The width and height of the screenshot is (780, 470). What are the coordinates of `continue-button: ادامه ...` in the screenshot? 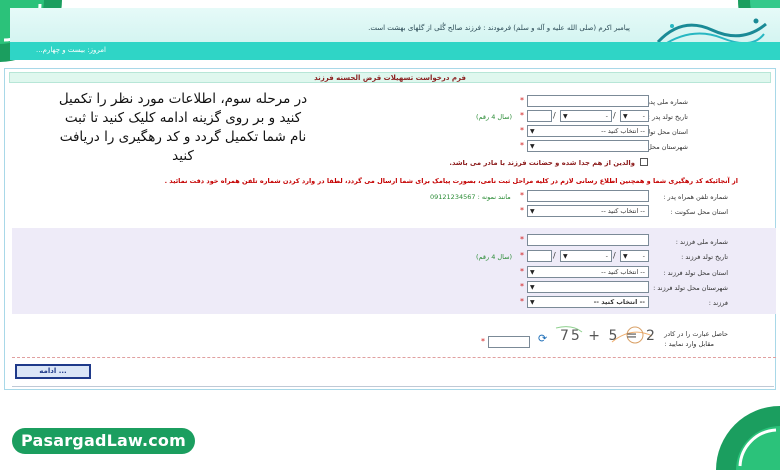 It's located at (53, 371).